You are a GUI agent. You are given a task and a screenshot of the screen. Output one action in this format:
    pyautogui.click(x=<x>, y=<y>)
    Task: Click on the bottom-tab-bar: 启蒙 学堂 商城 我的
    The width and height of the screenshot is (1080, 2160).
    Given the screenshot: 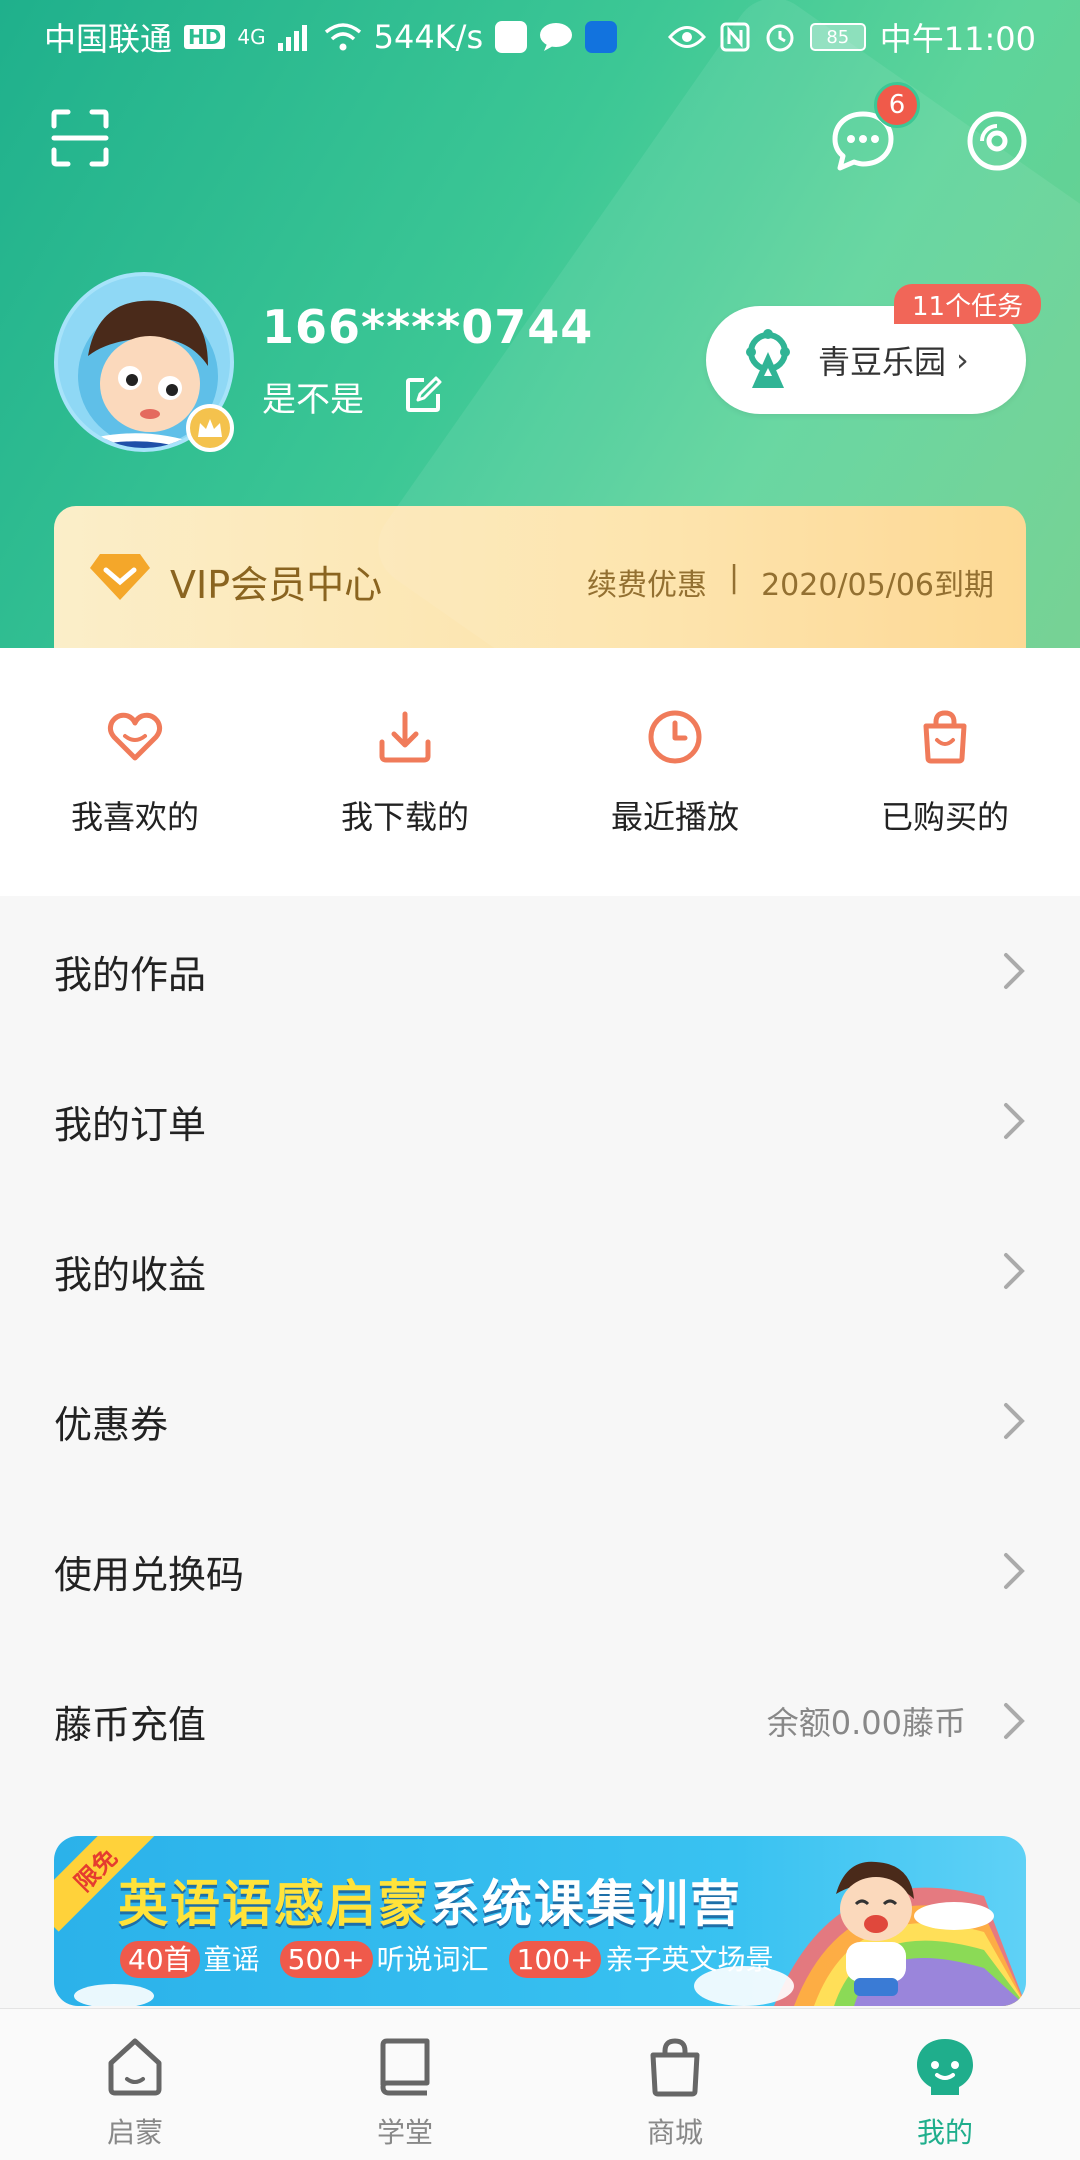 What is the action you would take?
    pyautogui.click(x=540, y=2084)
    